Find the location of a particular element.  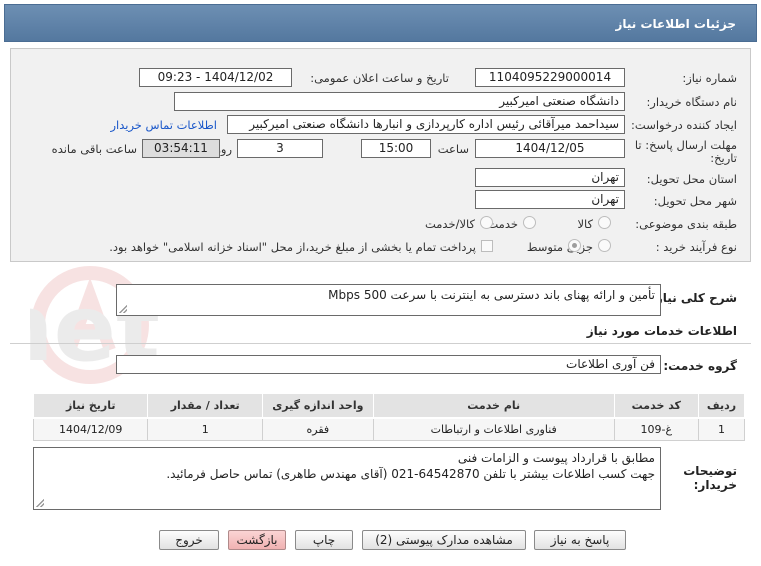

announce-date-label: تاریخ و ساعت اعلان عمومی: is located at coordinates (379, 78).